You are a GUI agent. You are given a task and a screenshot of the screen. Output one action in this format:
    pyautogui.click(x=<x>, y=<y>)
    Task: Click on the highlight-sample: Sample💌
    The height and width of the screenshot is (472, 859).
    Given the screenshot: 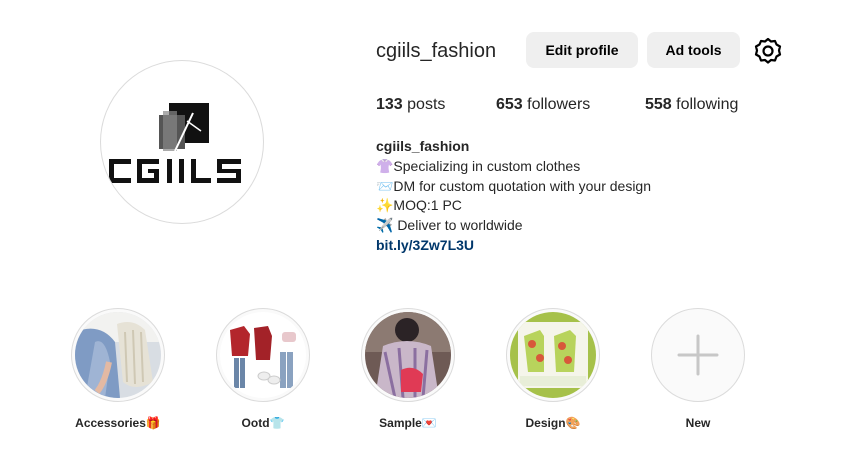 What is the action you would take?
    pyautogui.click(x=408, y=369)
    